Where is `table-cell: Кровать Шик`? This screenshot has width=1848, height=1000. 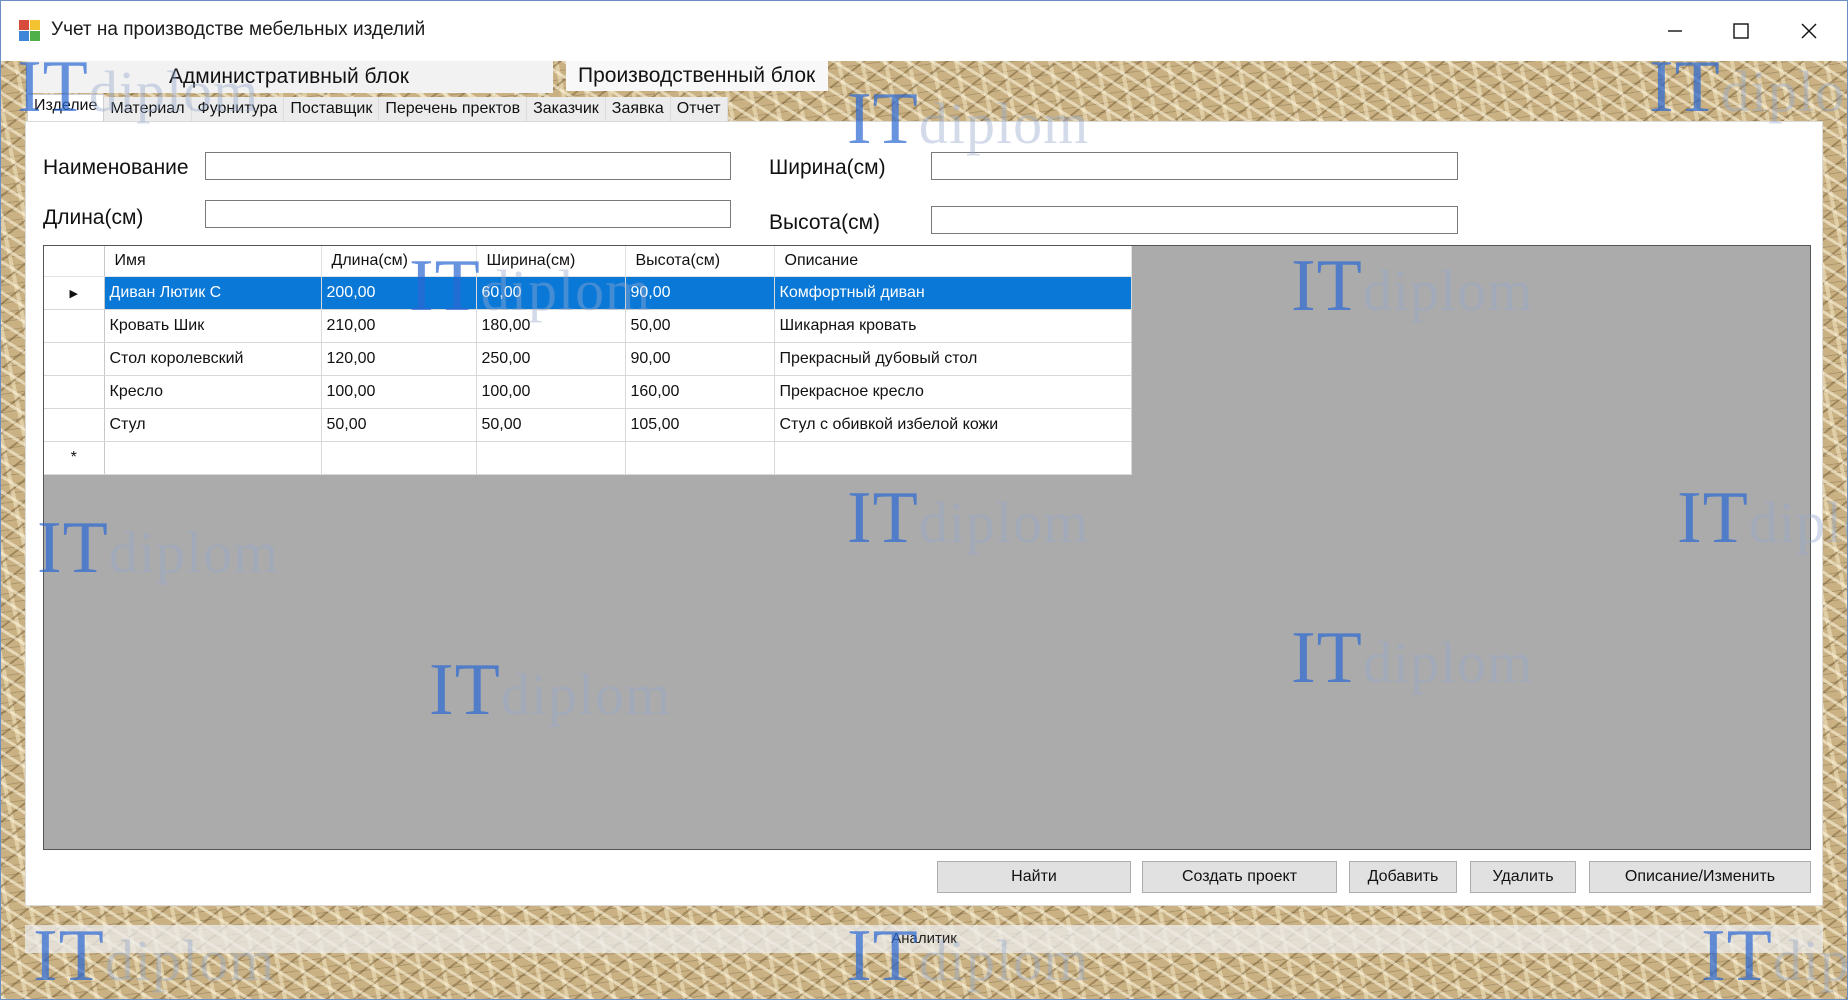 table-cell: Кровать Шик is located at coordinates (213, 326).